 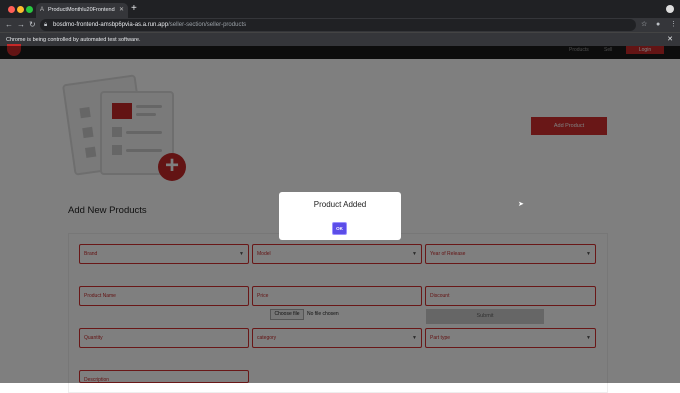 I want to click on url-path: /seller-section/seller-products, so click(x=207, y=25).